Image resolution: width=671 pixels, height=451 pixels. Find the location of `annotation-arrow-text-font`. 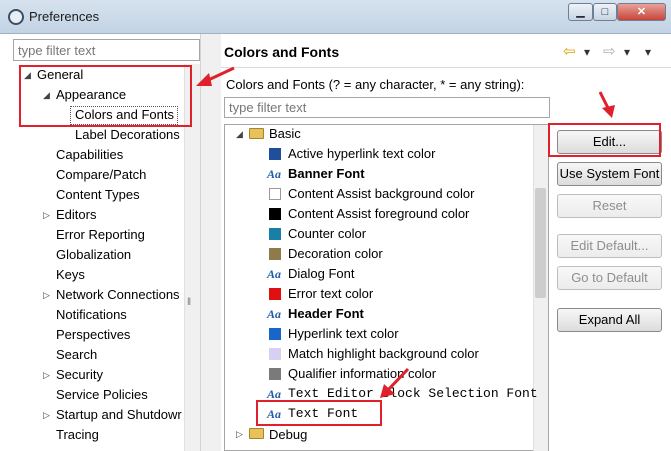

annotation-arrow-text-font is located at coordinates (397, 380).